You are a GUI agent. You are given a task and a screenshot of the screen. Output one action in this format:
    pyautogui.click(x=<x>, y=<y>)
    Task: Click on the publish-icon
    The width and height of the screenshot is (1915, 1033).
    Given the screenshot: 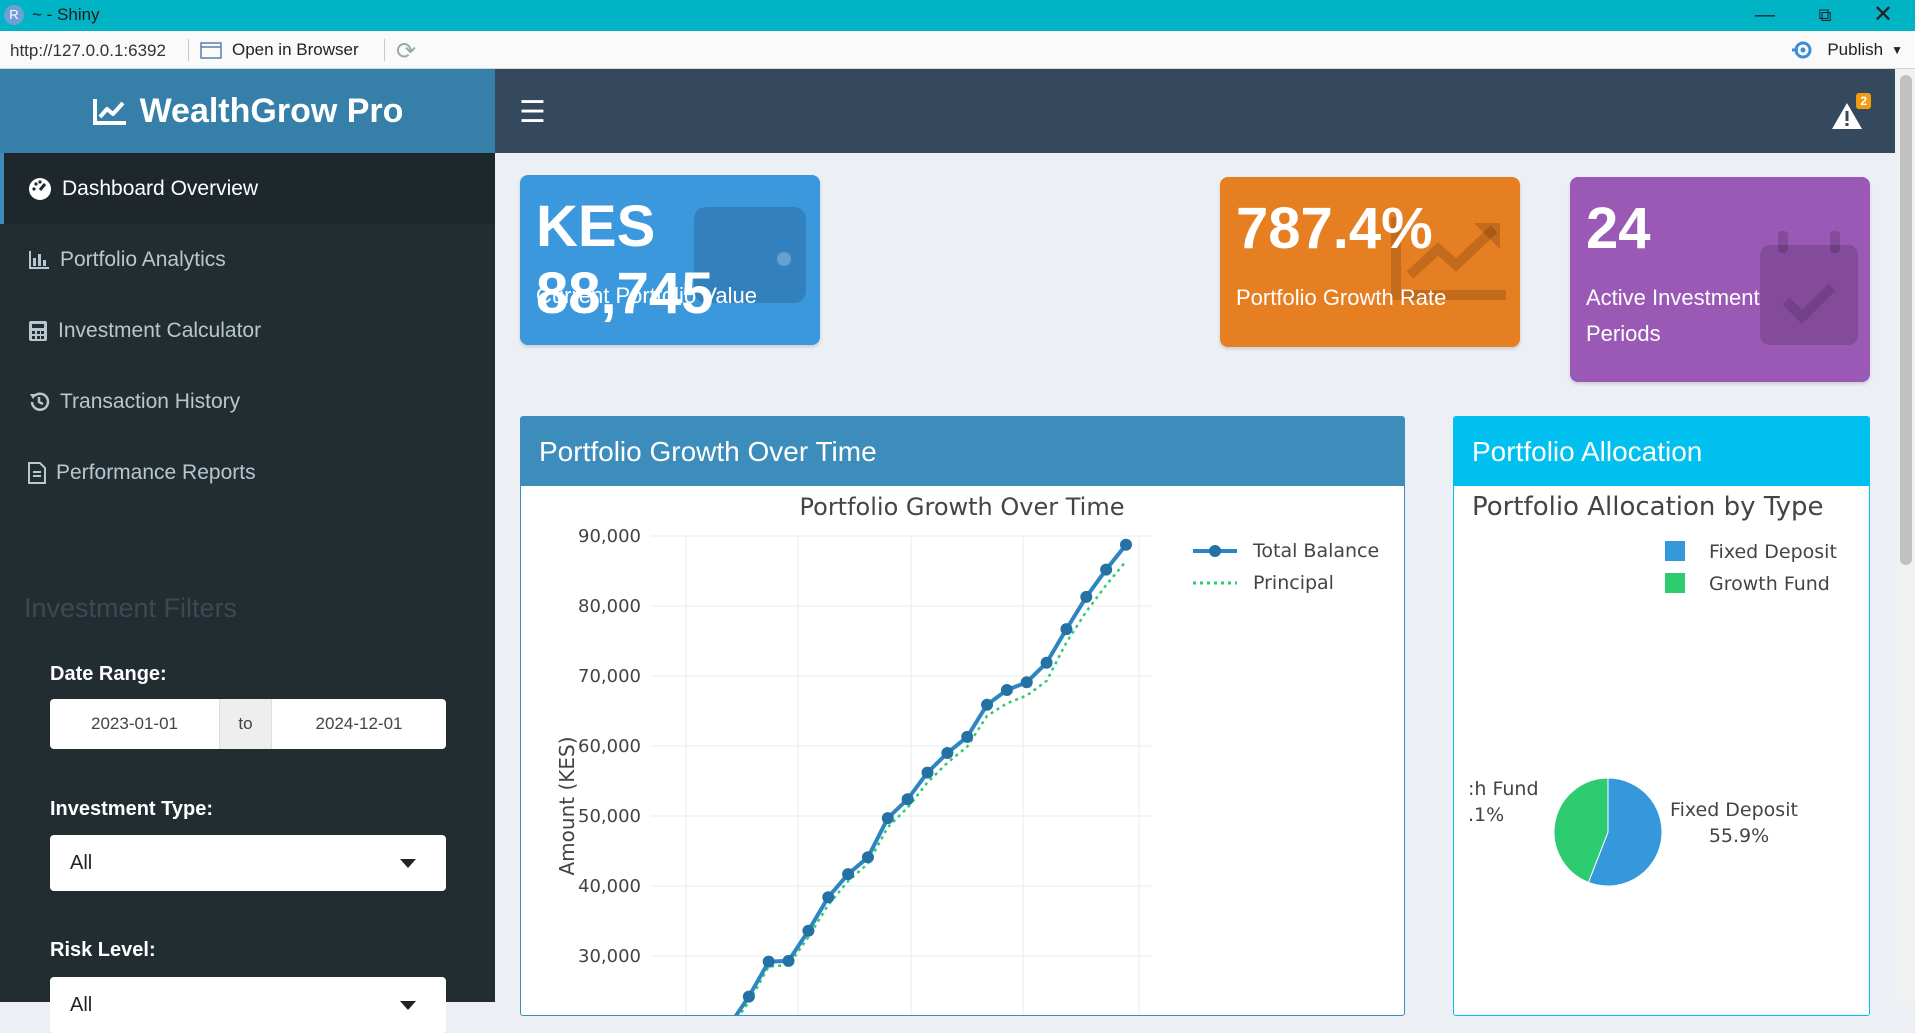 What is the action you would take?
    pyautogui.click(x=1802, y=50)
    